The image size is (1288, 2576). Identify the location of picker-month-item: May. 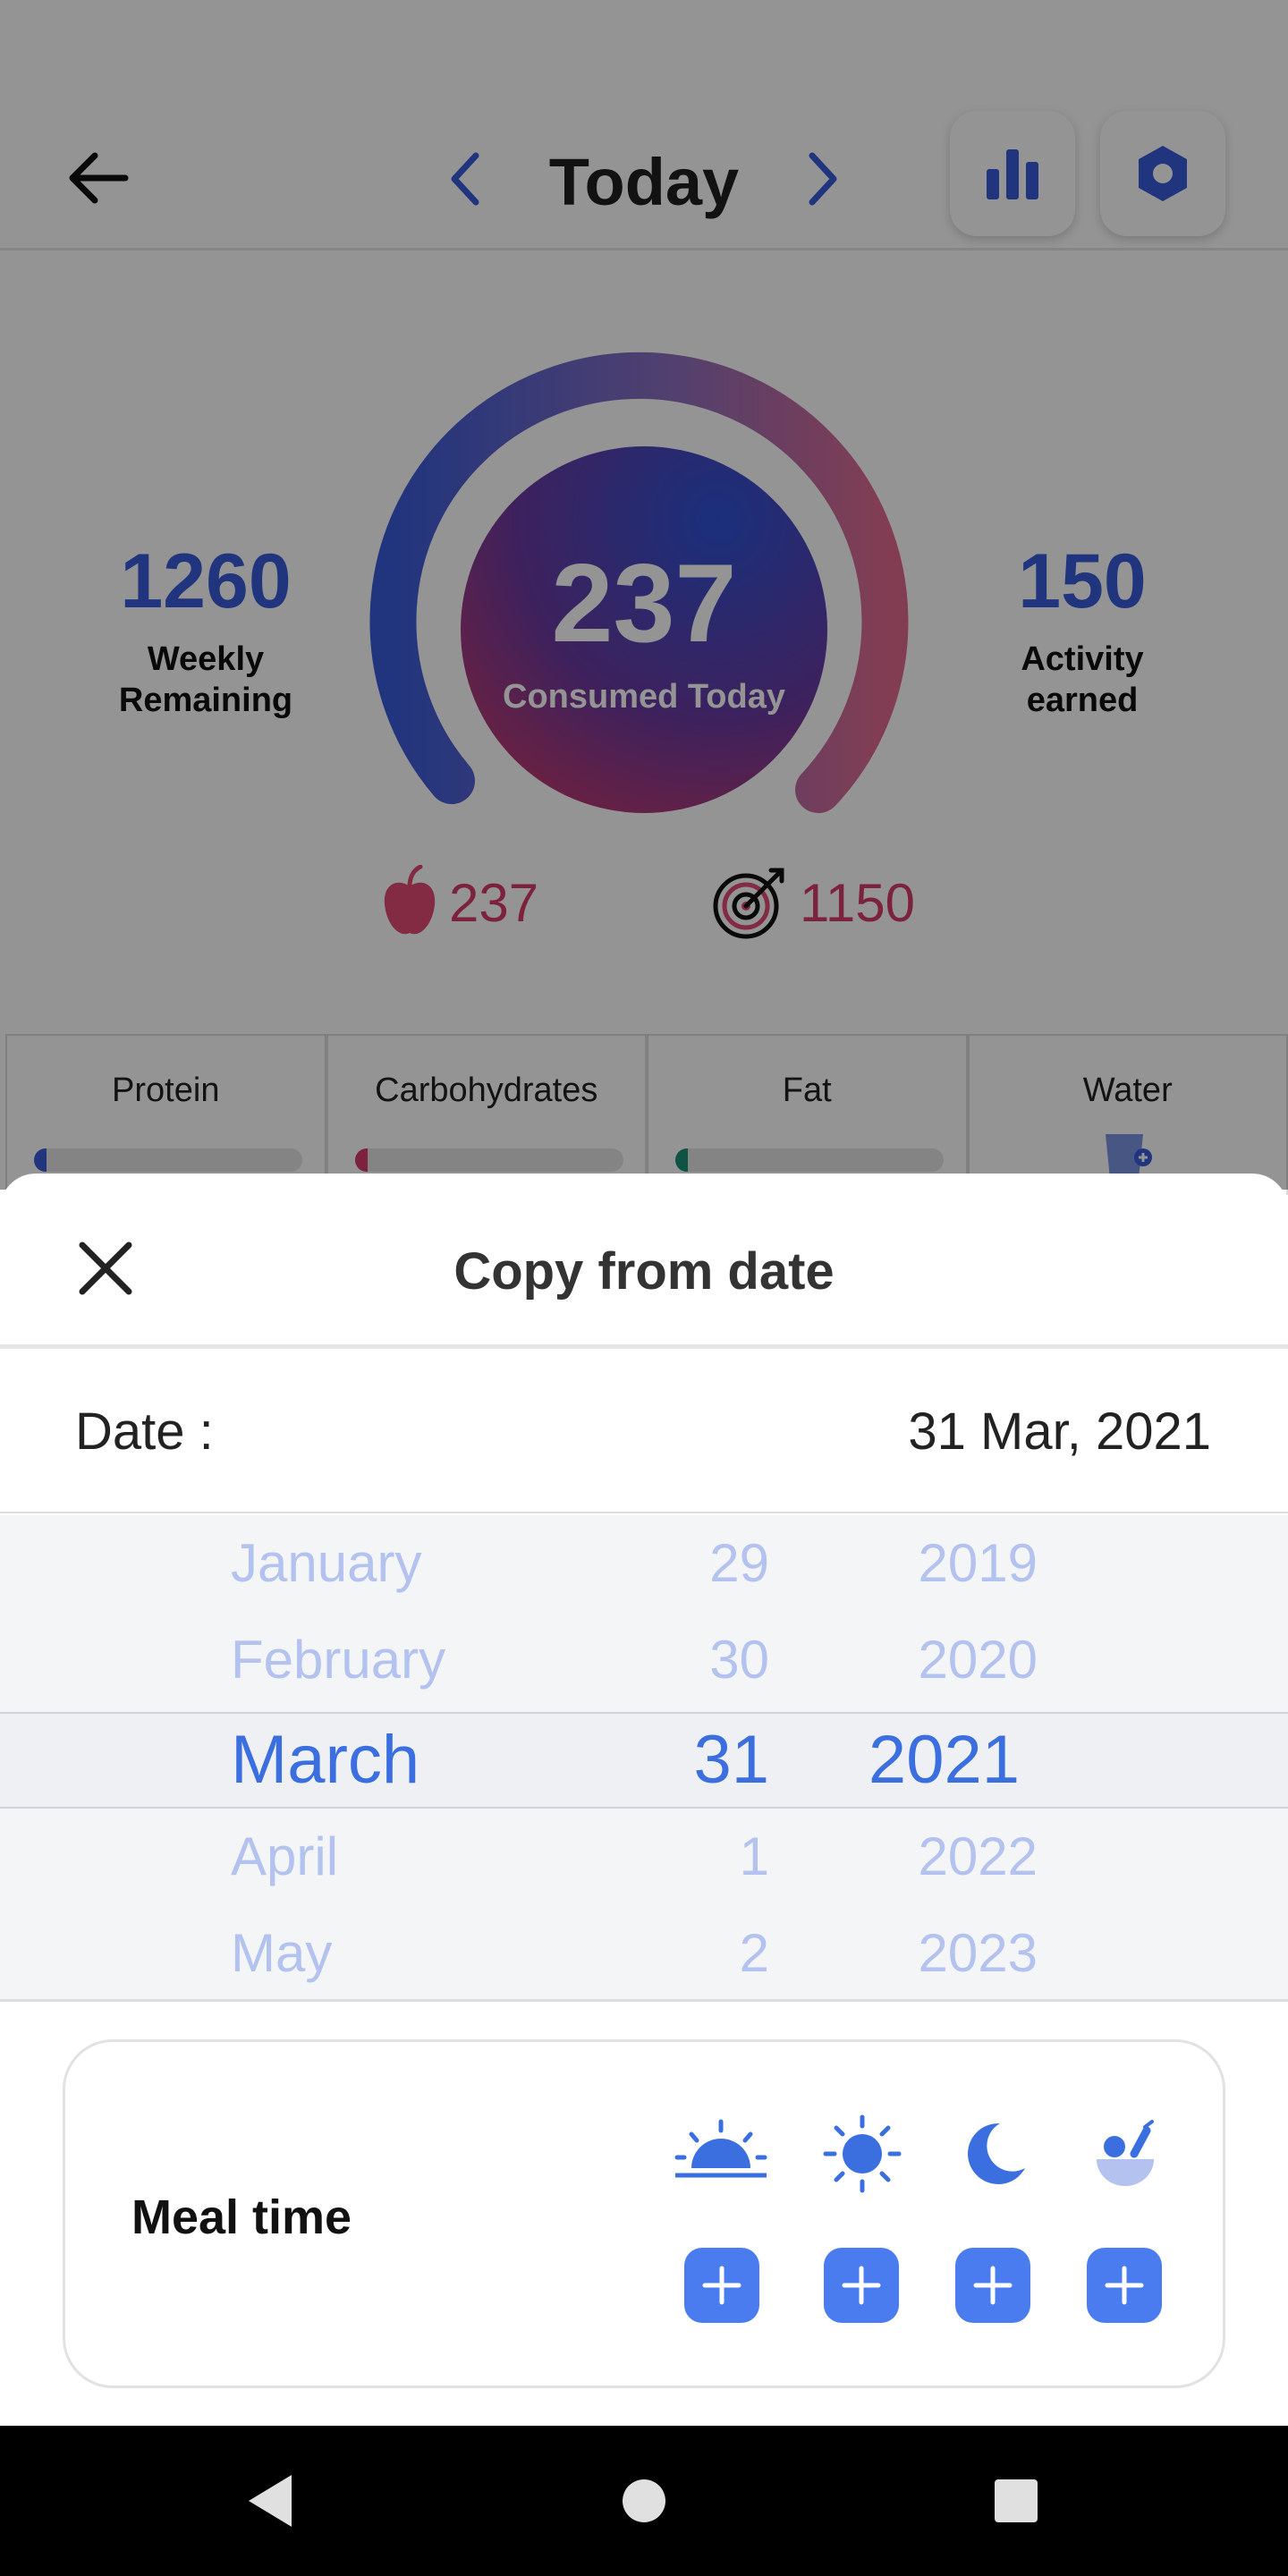
(374, 1953).